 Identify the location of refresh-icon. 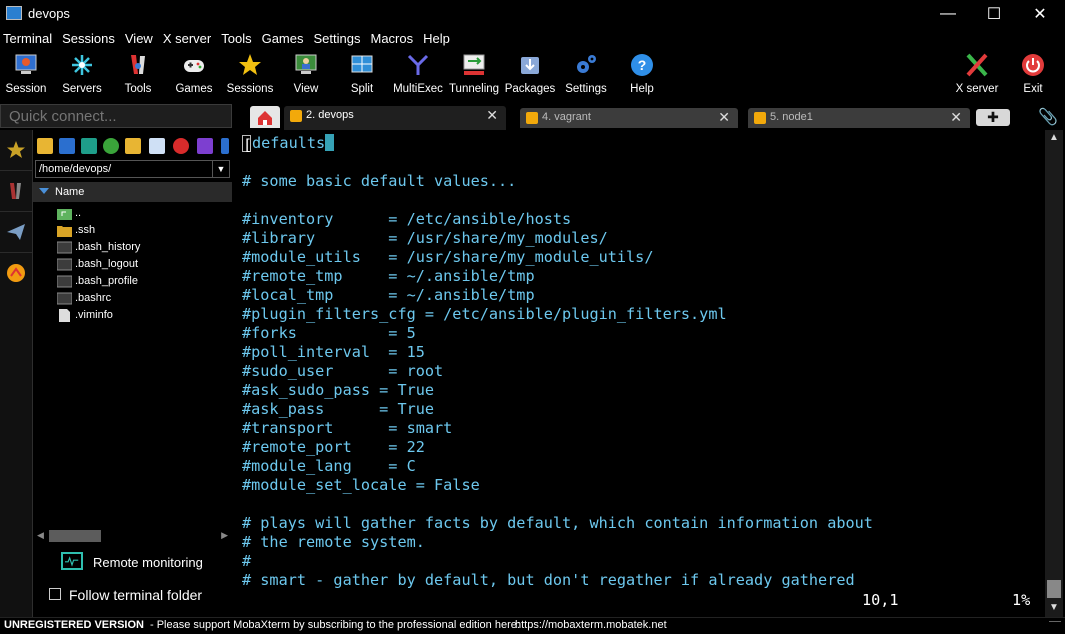
(111, 146).